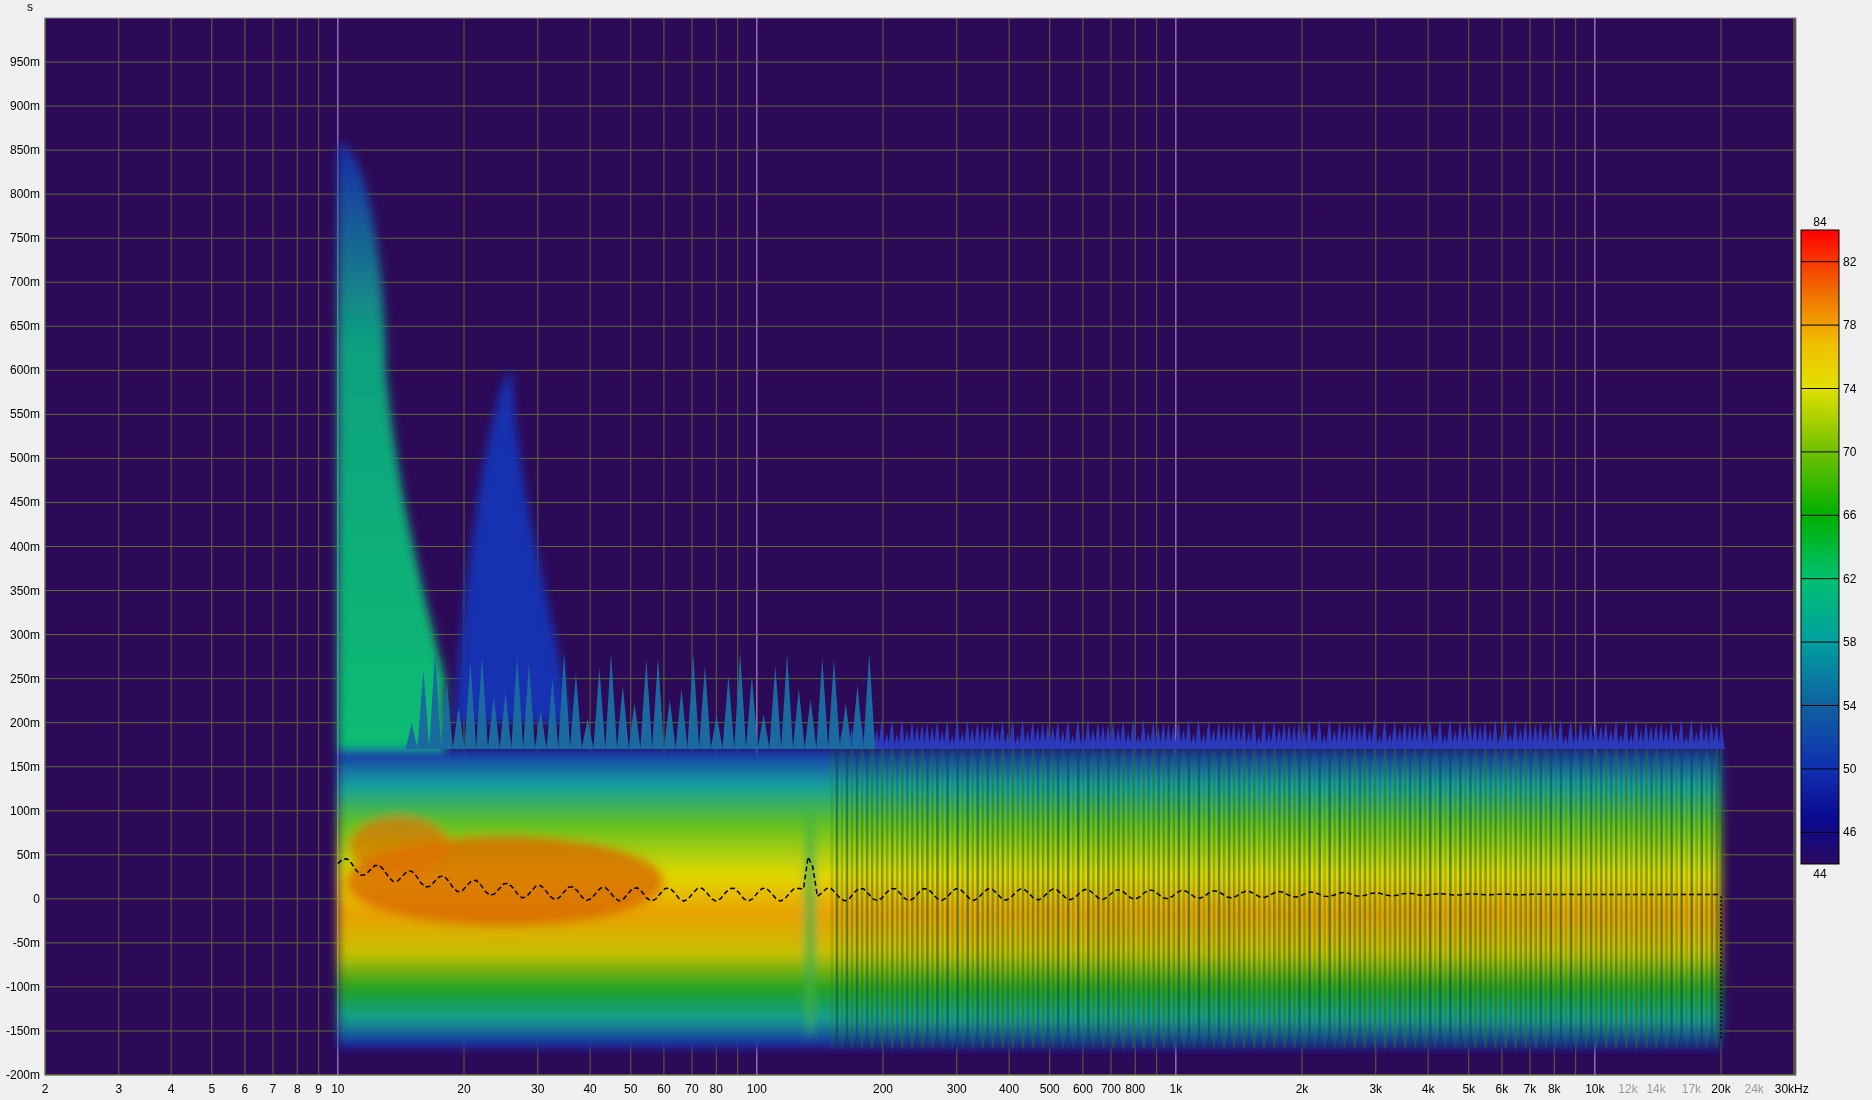 This screenshot has height=1100, width=1872. Describe the element at coordinates (119, 1089) in the screenshot. I see `x-tick-label: 3` at that location.